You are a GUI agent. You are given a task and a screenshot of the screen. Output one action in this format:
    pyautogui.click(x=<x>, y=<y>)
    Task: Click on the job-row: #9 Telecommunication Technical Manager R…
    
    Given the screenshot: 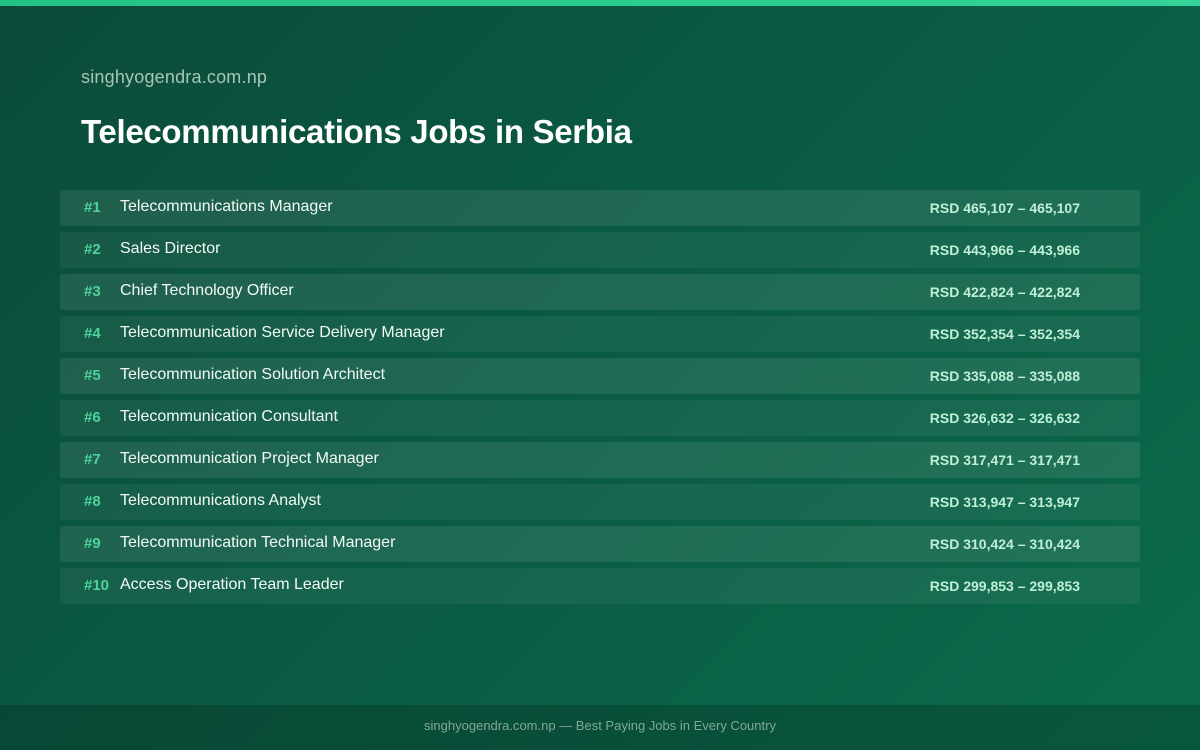 What is the action you would take?
    pyautogui.click(x=600, y=544)
    